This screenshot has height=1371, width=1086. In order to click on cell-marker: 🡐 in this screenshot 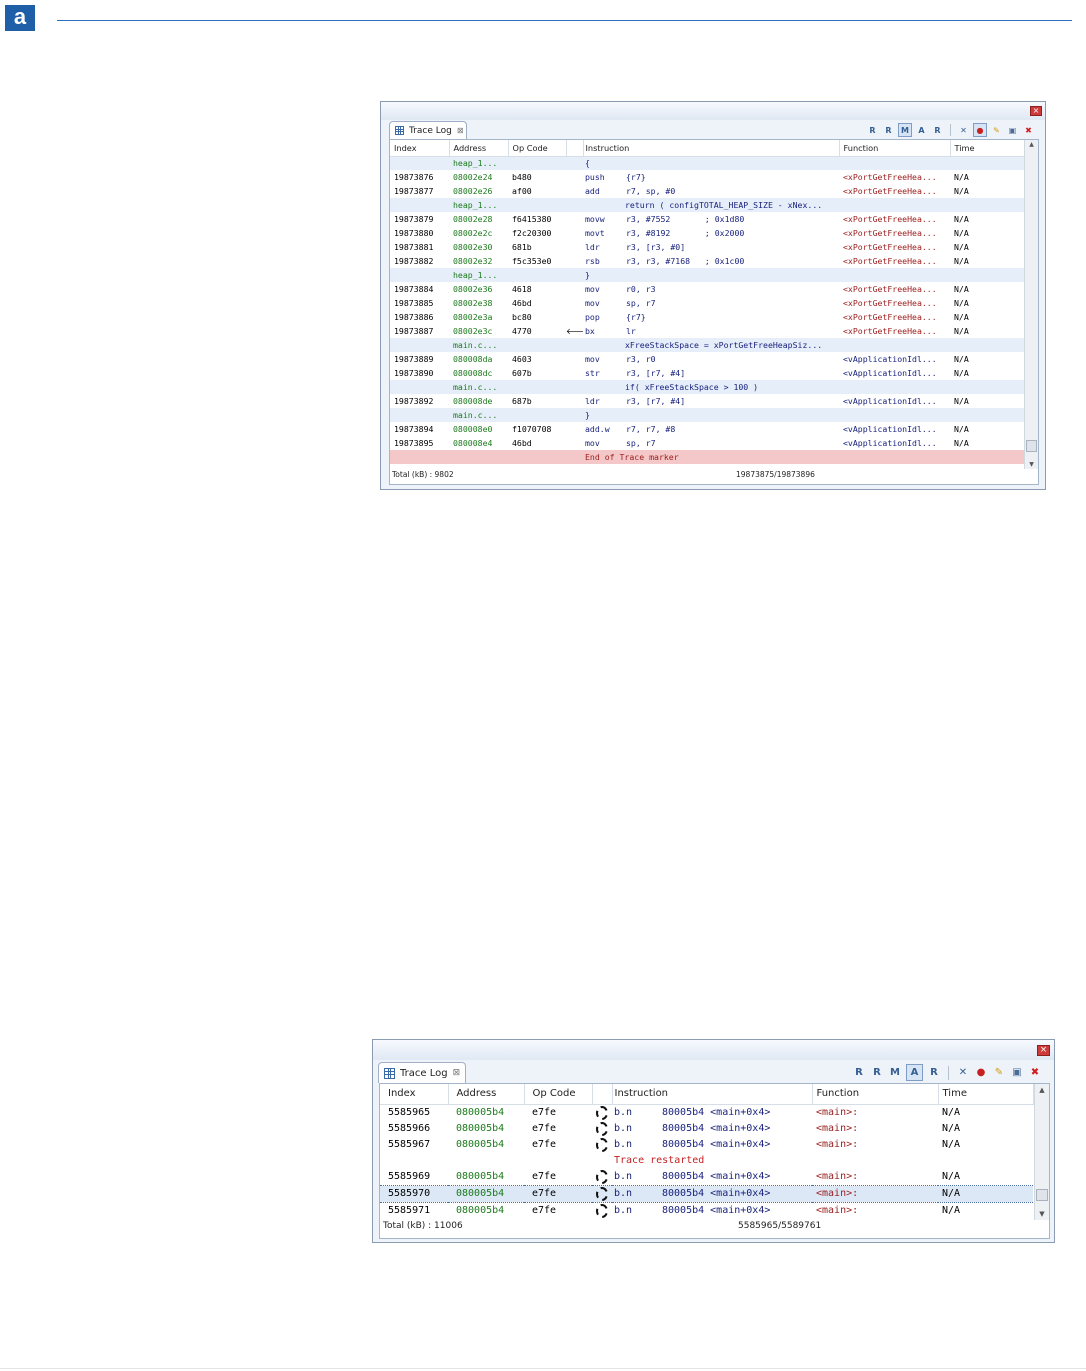, I will do `click(574, 331)`.